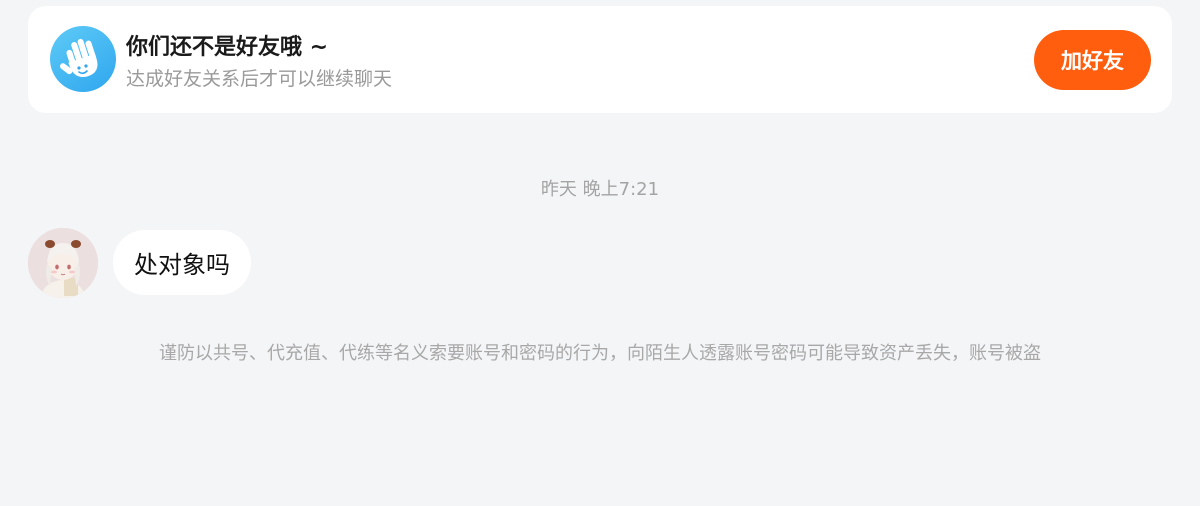 The image size is (1200, 506). I want to click on anime-girl-avatar-image, so click(63, 263).